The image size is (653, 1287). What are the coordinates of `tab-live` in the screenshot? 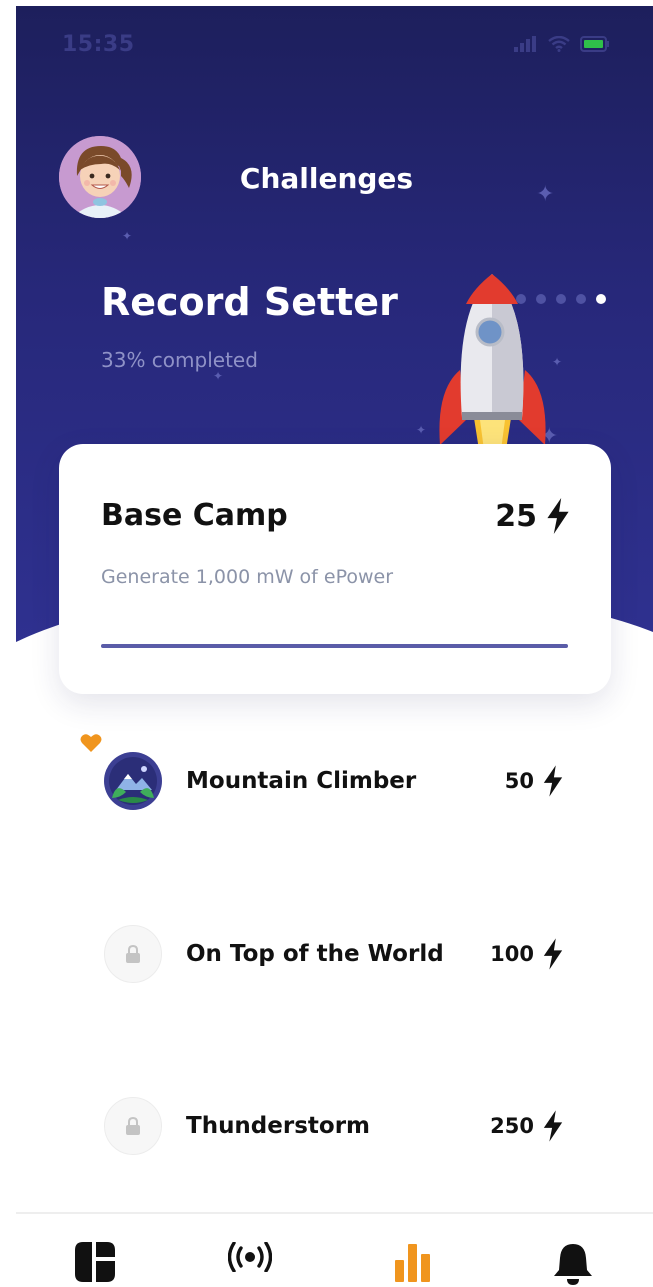 It's located at (250, 1264).